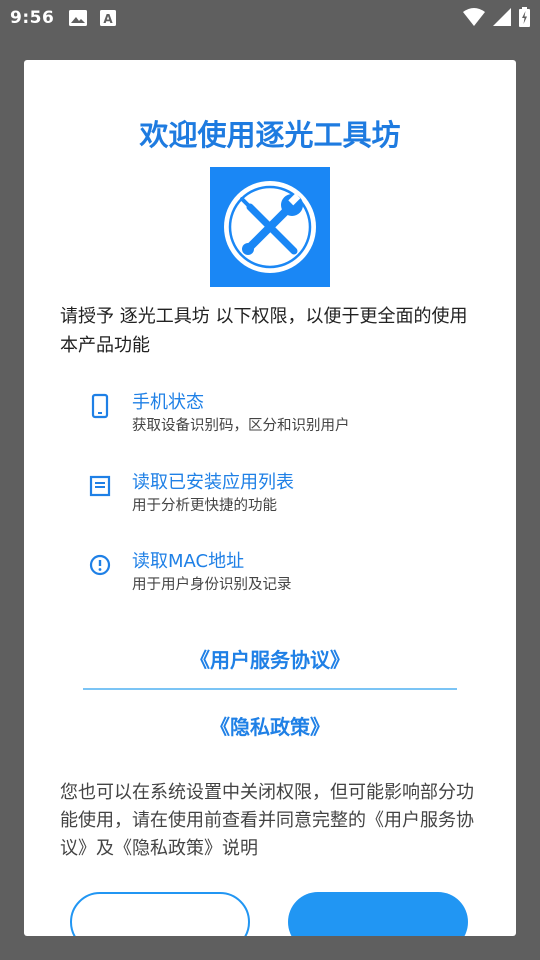 Image resolution: width=540 pixels, height=960 pixels. What do you see at coordinates (100, 486) in the screenshot?
I see `list-icon` at bounding box center [100, 486].